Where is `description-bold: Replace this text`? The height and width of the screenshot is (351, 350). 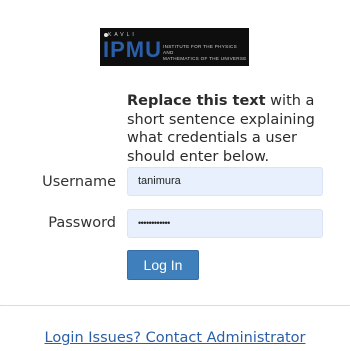 description-bold: Replace this text is located at coordinates (196, 101).